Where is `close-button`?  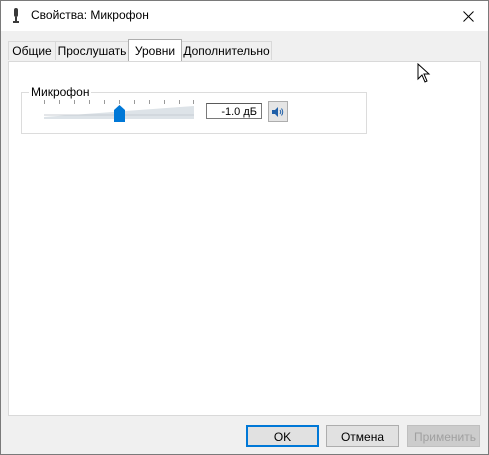
close-button is located at coordinates (468, 16).